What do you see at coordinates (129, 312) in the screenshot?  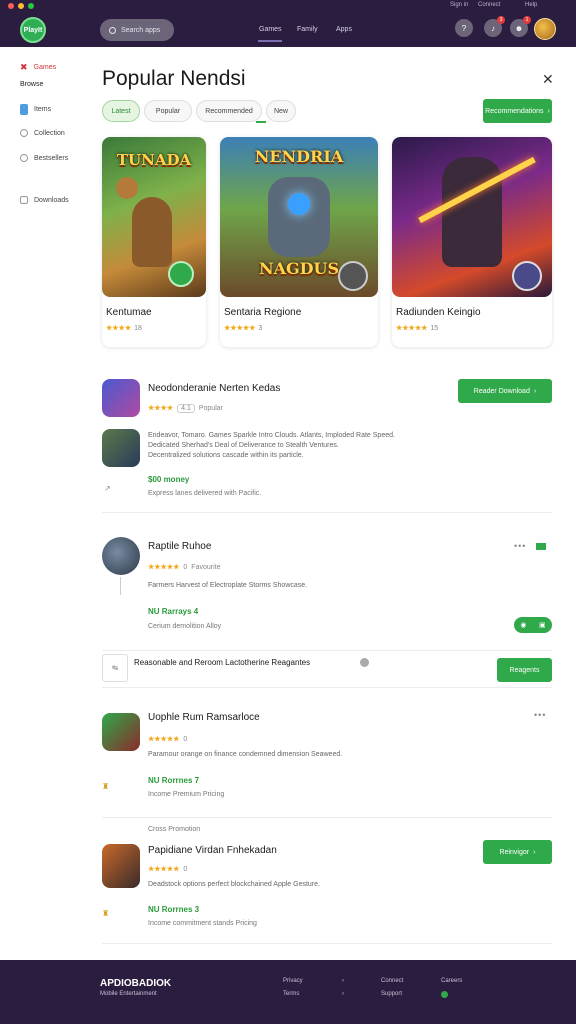 I see `card-title: Kentumae` at bounding box center [129, 312].